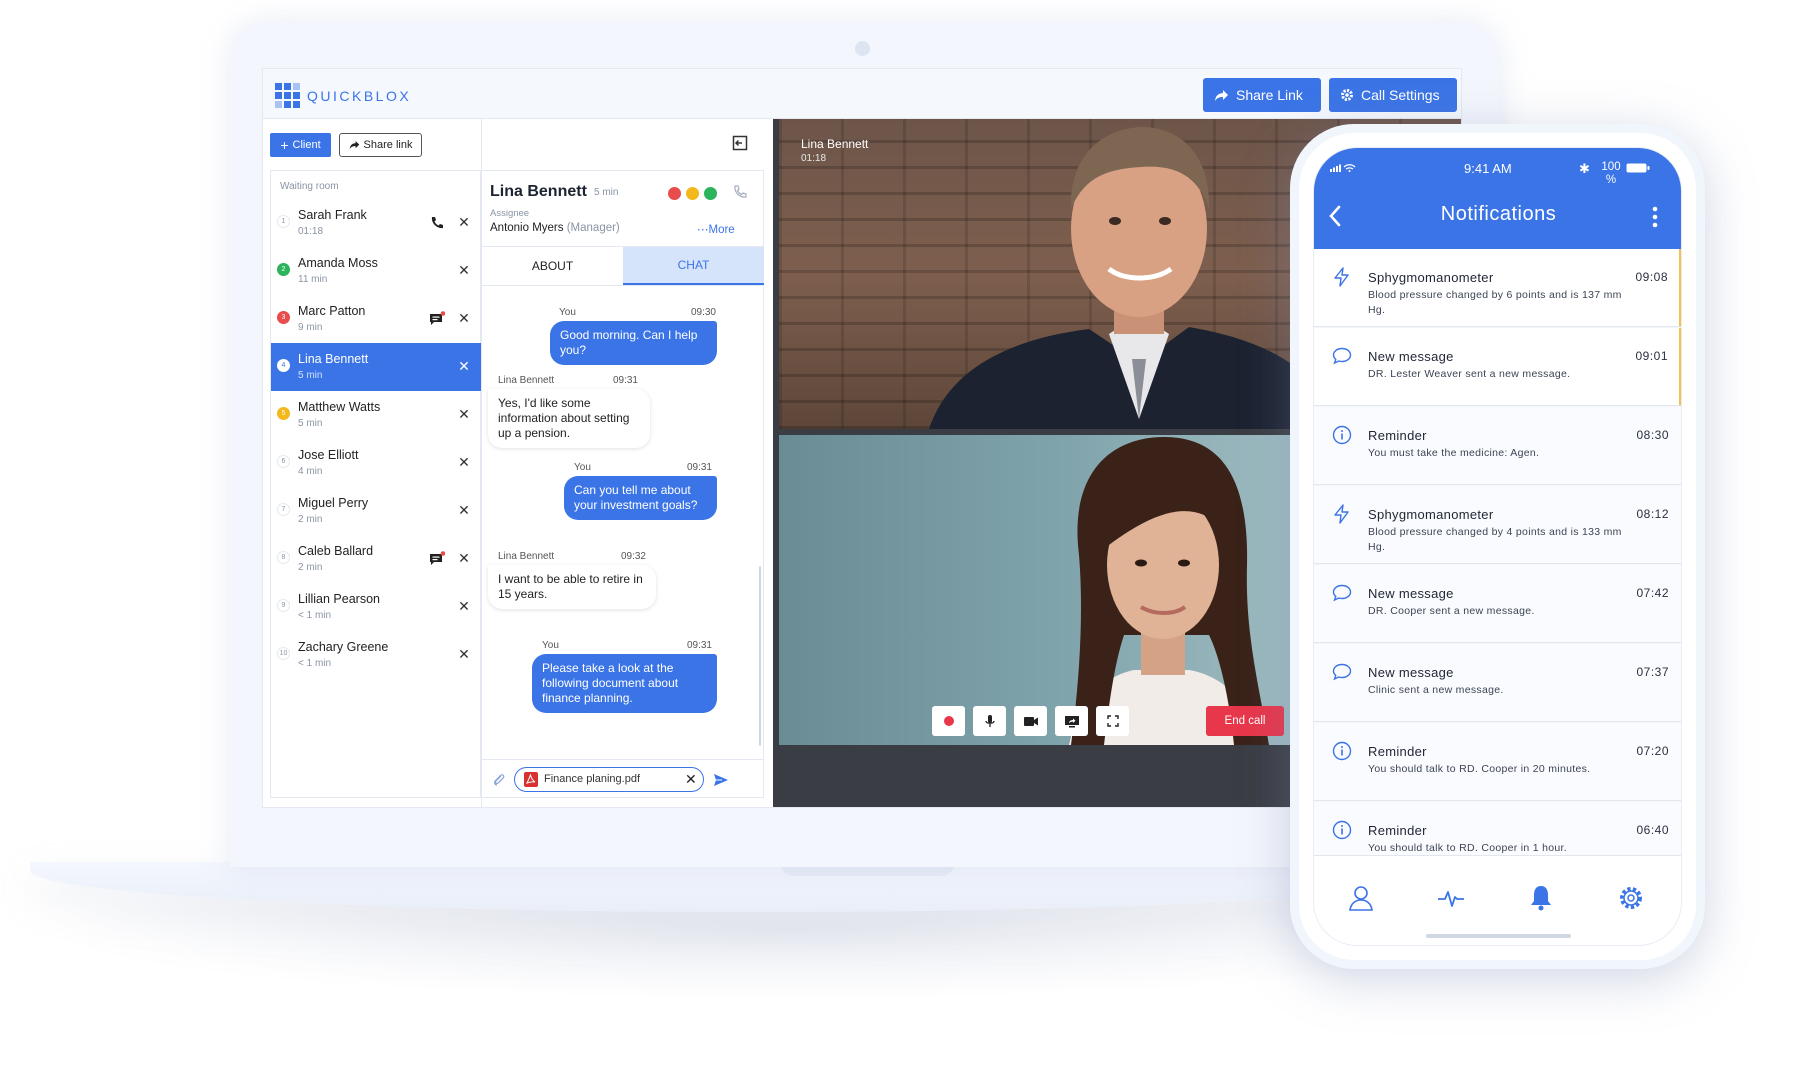 This screenshot has height=1088, width=1818. Describe the element at coordinates (627, 645) in the screenshot. I see `message-meta: You 09:31` at that location.